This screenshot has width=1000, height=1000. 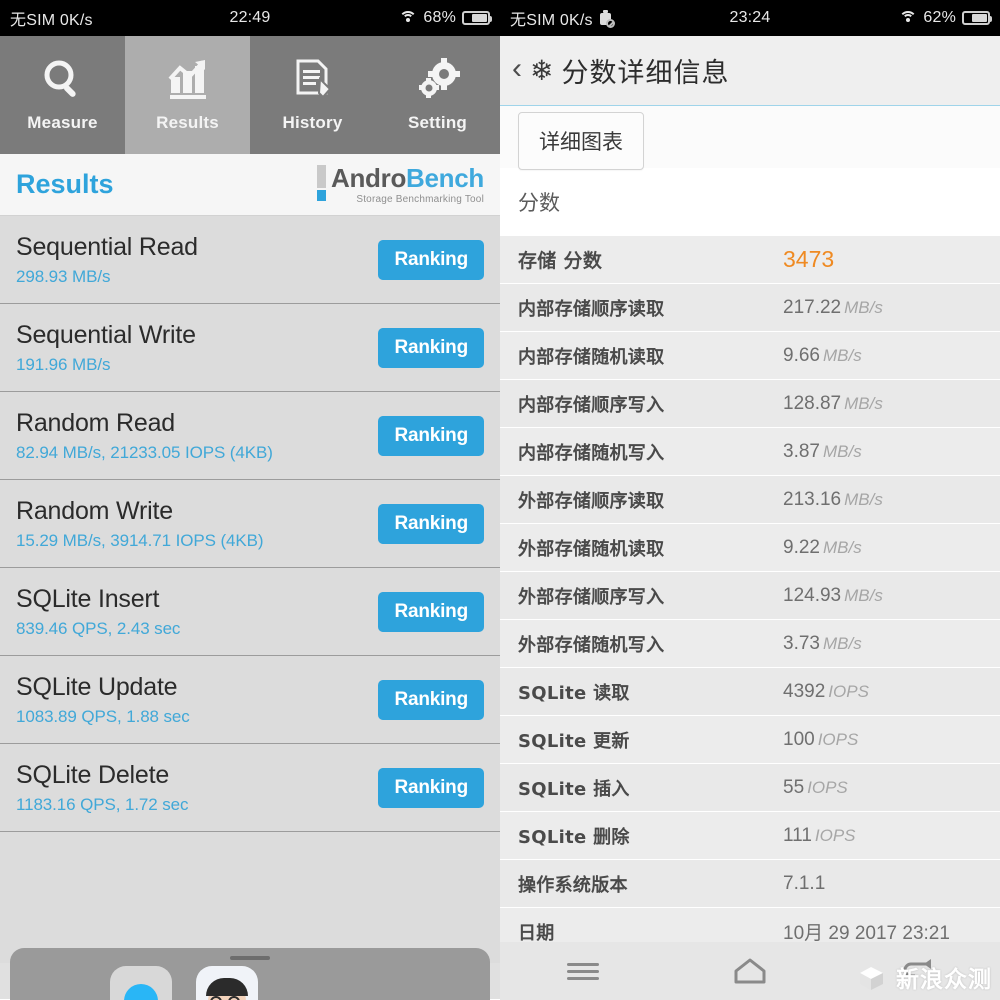 I want to click on result-texts: SQLite Insert 839.46 QPS, 2.43 sec, so click(x=98, y=612).